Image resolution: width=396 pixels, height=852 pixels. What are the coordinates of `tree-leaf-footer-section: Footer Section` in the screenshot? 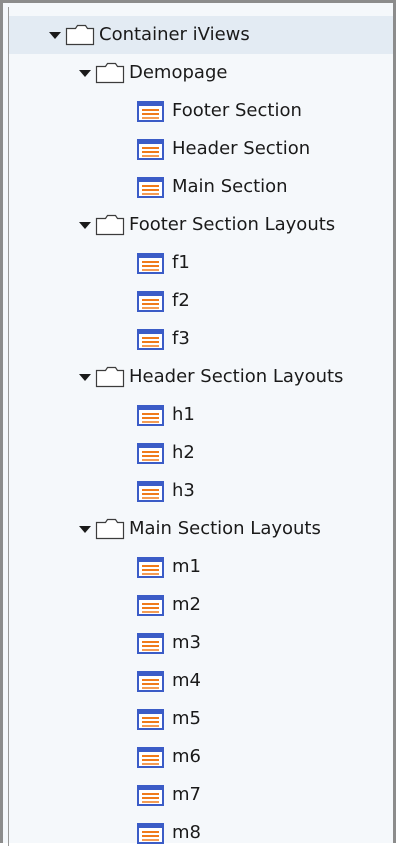 It's located at (201, 111).